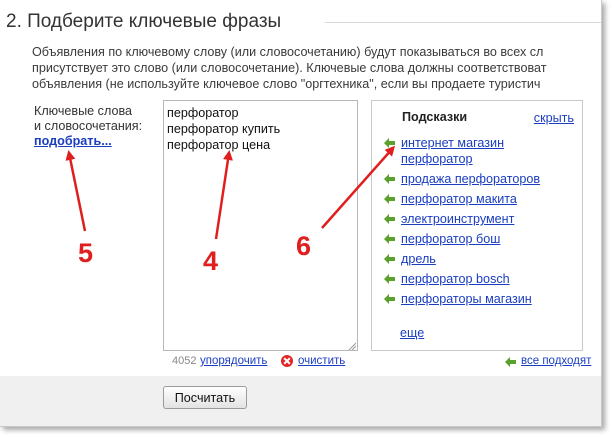  What do you see at coordinates (463, 22) in the screenshot?
I see `title-divider` at bounding box center [463, 22].